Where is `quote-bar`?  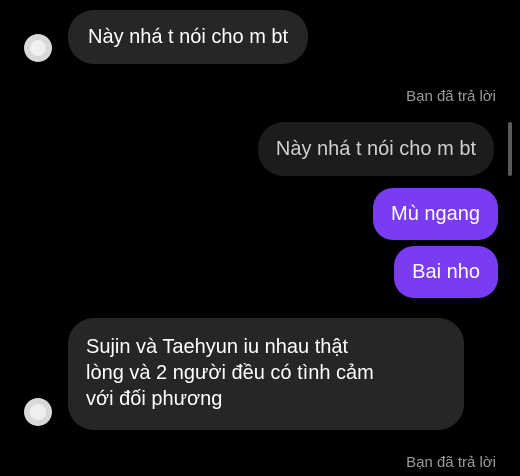
quote-bar is located at coordinates (510, 149).